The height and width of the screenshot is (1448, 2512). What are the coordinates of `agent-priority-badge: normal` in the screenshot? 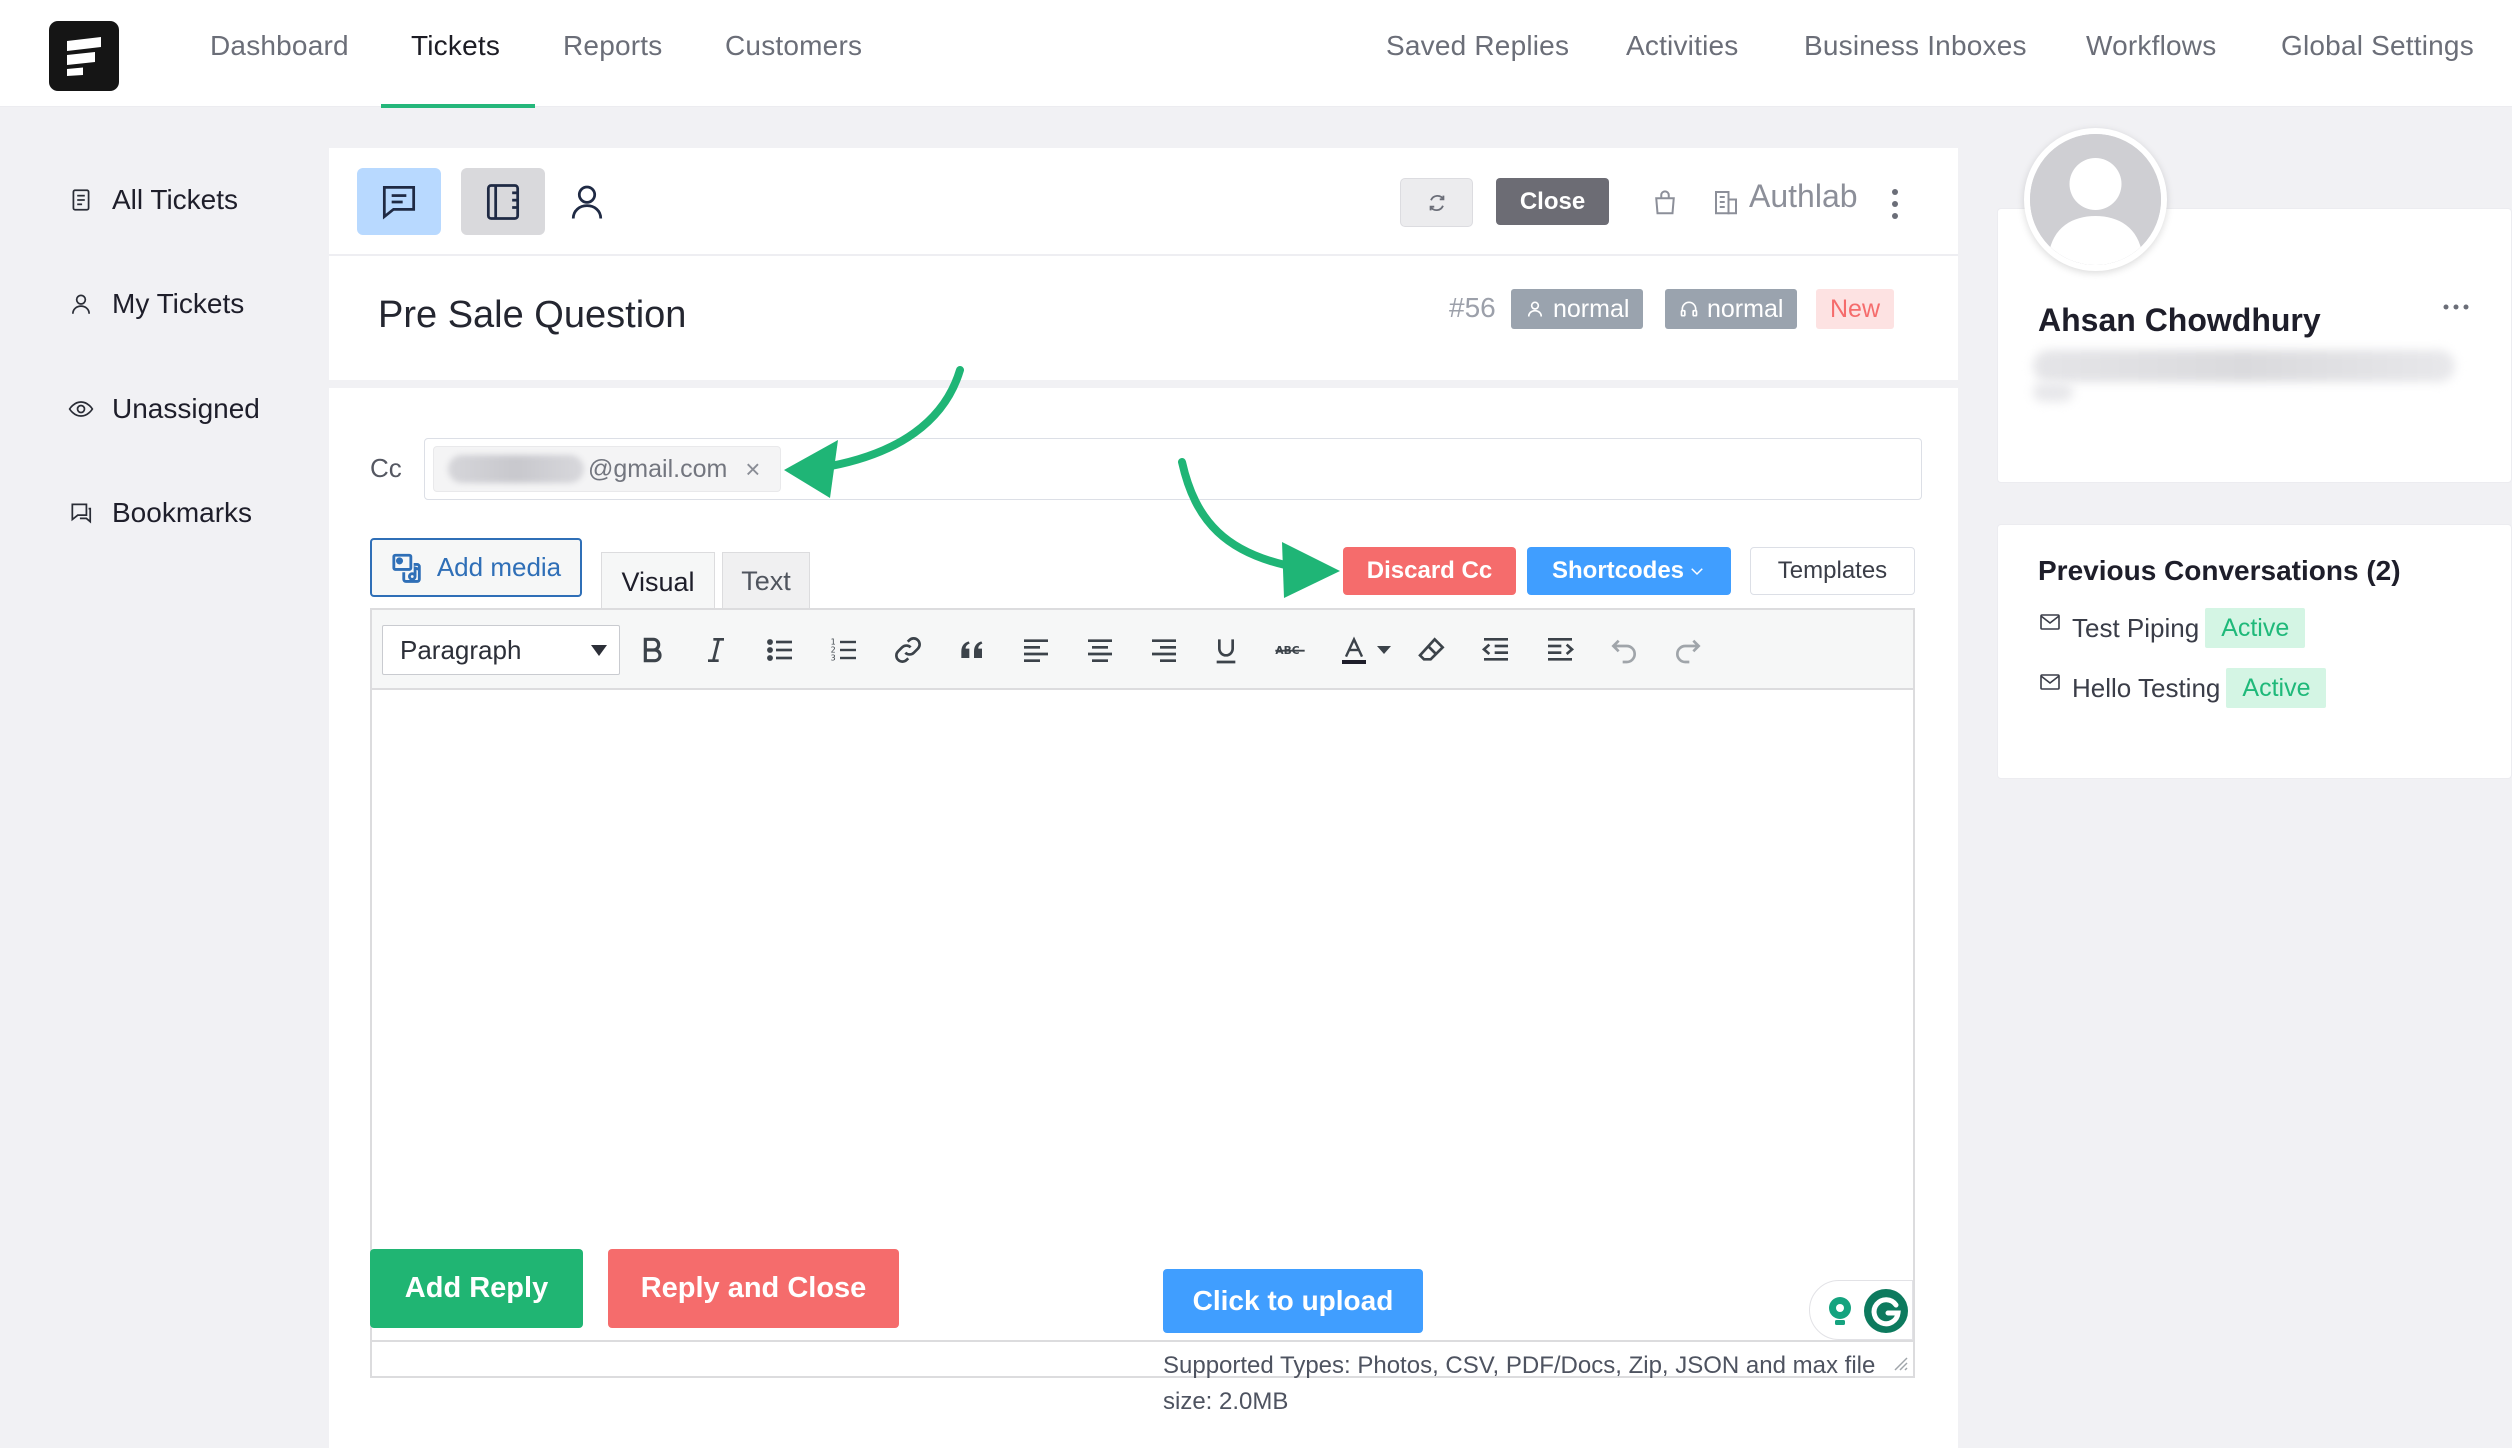 It's located at (1731, 309).